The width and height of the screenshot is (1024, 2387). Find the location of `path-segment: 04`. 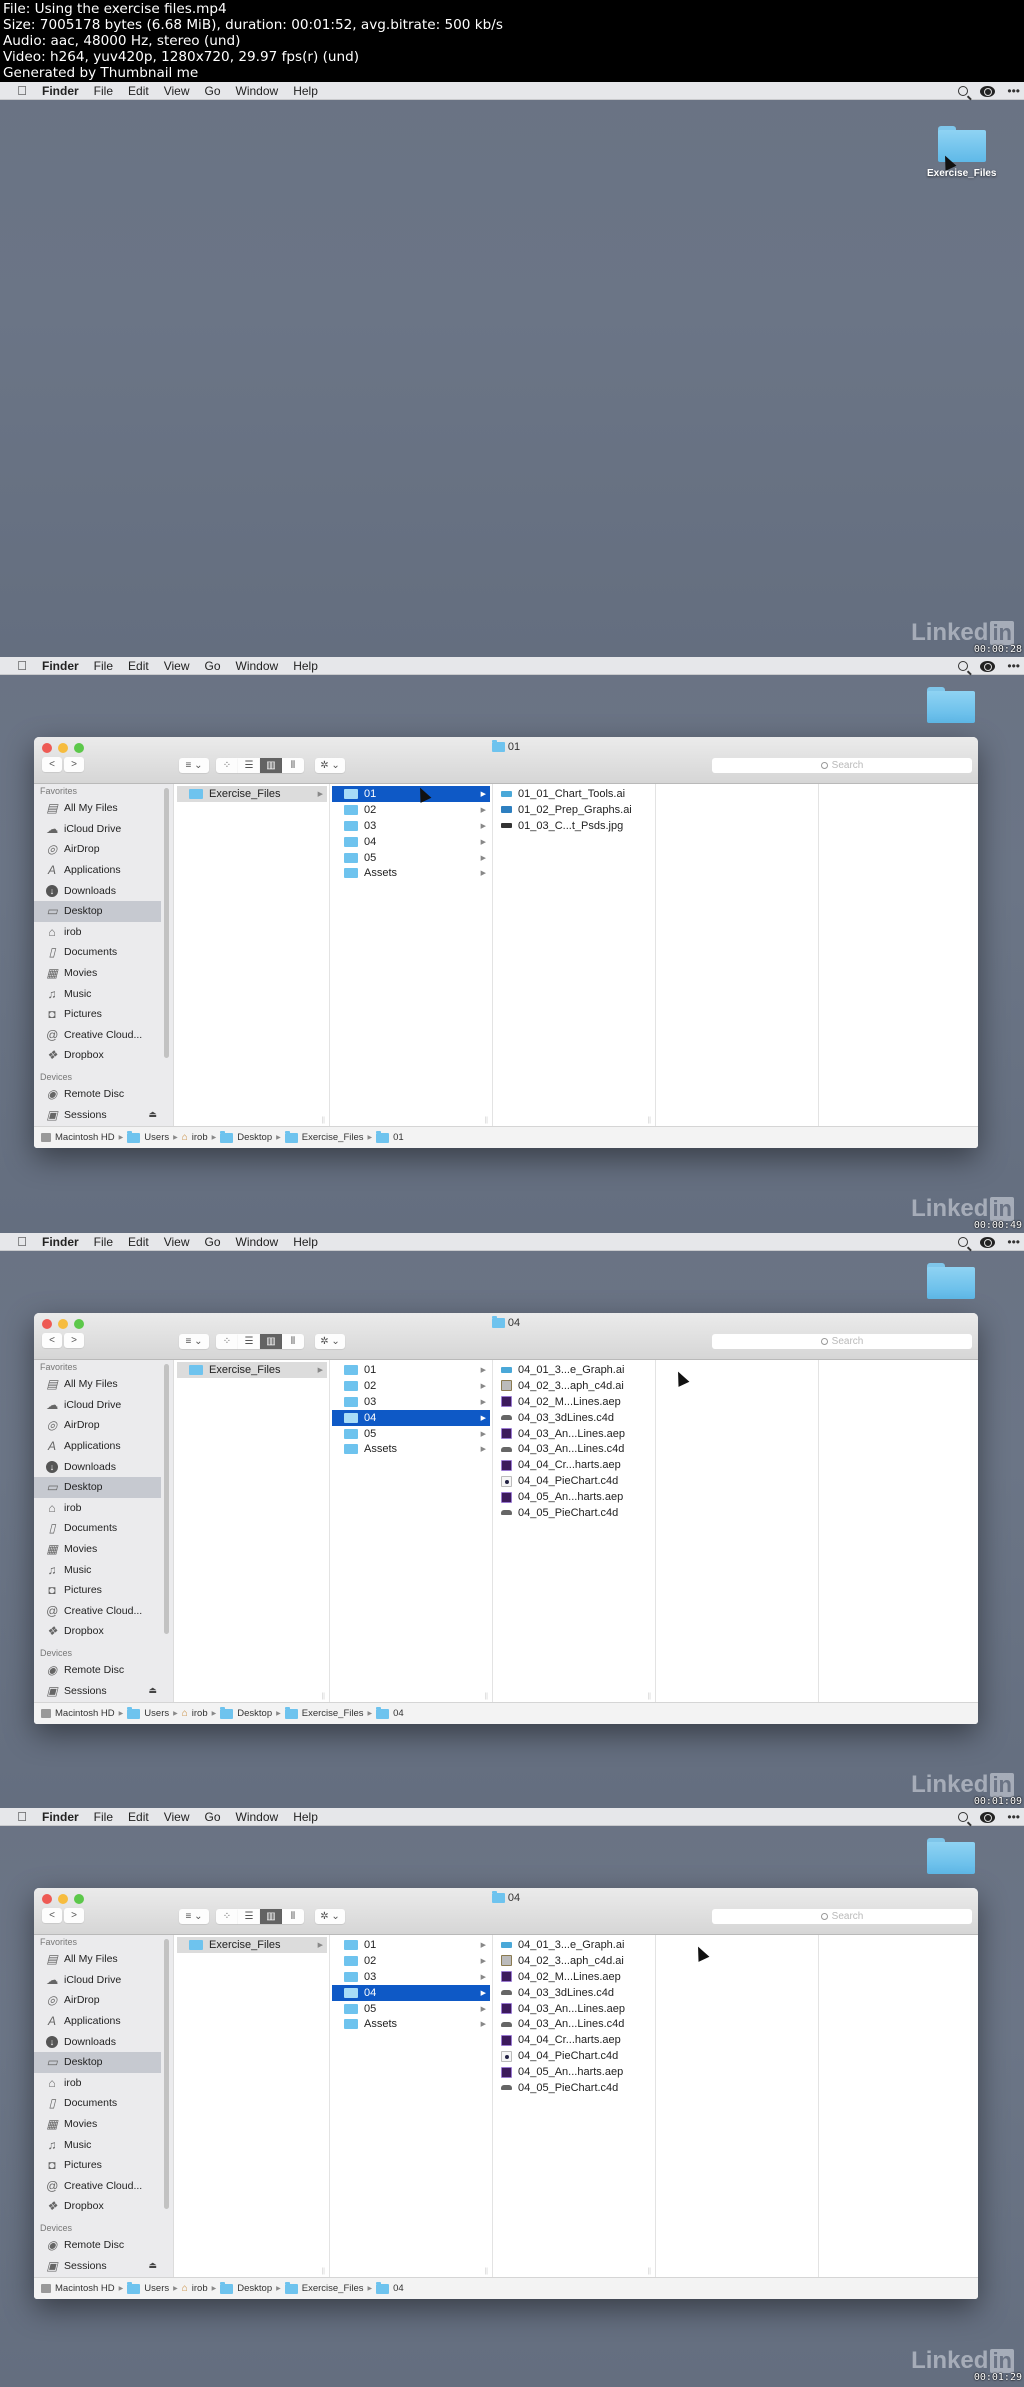

path-segment: 04 is located at coordinates (398, 1713).